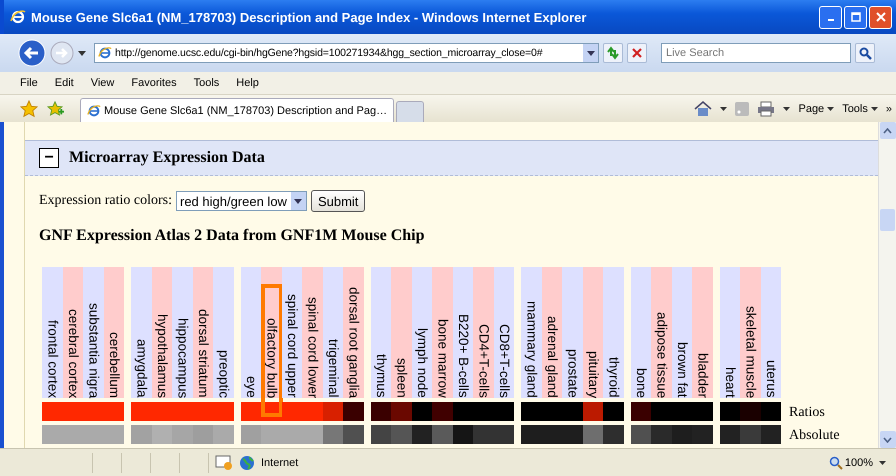 This screenshot has width=896, height=476. I want to click on tissue-label: pituitary, so click(593, 374).